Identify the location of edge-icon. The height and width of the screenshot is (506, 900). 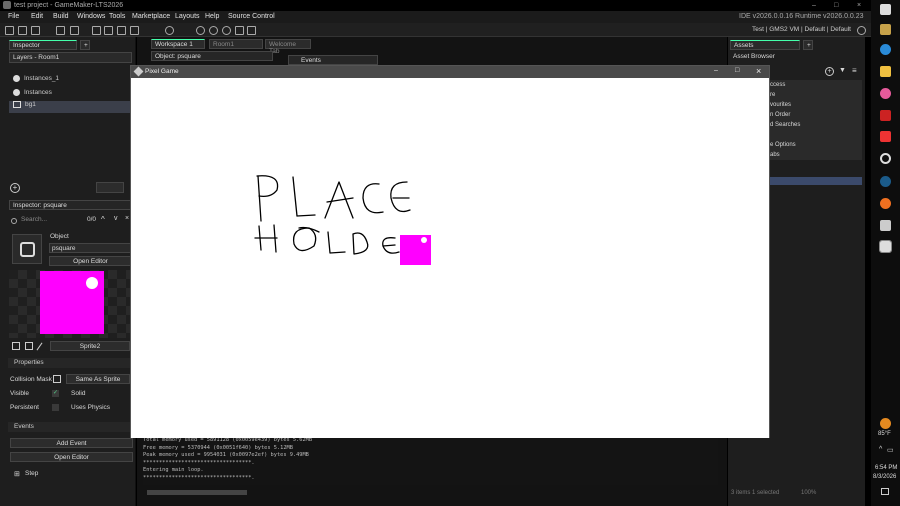
(885, 49).